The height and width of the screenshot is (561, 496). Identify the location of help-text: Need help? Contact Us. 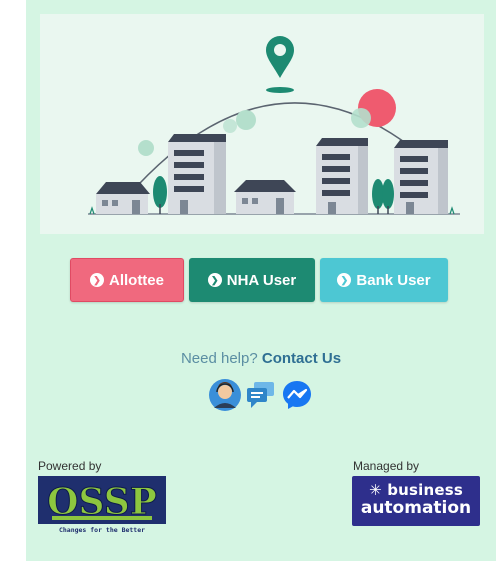
(261, 358).